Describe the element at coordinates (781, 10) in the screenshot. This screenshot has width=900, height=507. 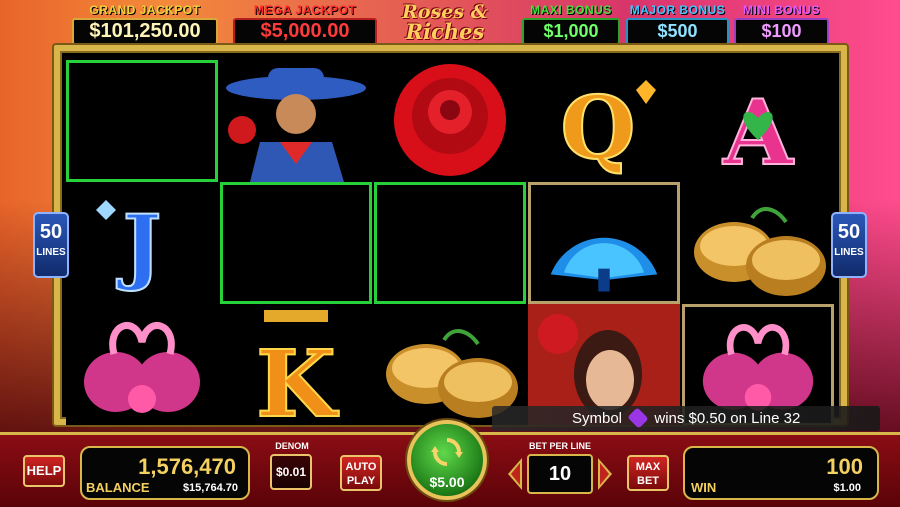
I see `mini-bonus-label: MINI BONUS` at that location.